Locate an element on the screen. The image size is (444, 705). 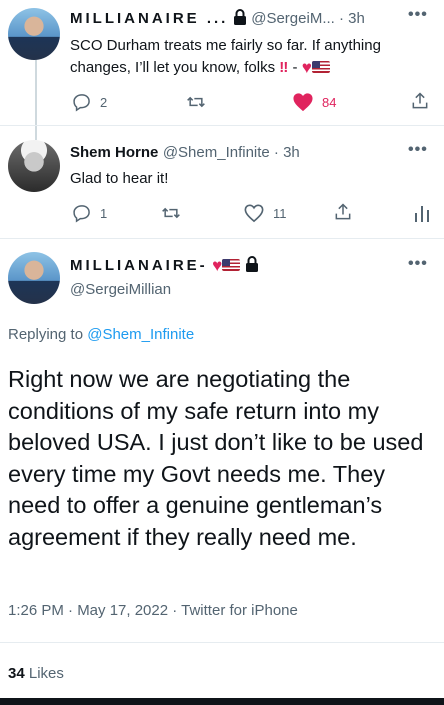
replying-prefix: Replying to is located at coordinates (48, 334).